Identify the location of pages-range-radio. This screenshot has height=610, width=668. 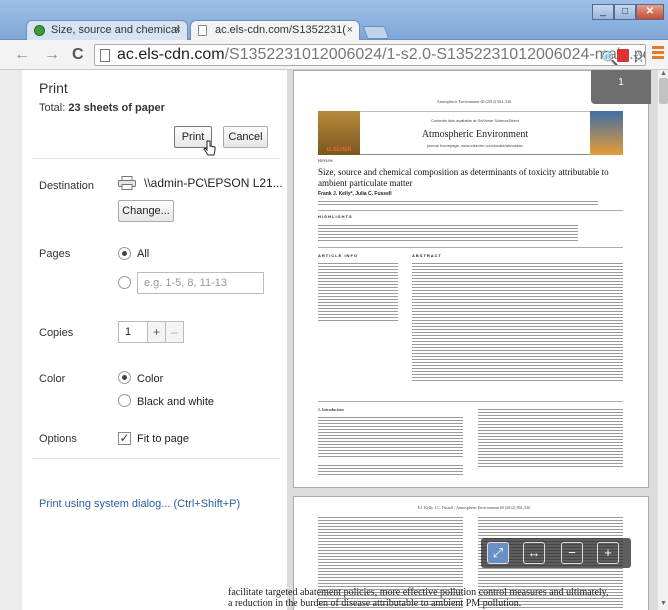
(124, 282).